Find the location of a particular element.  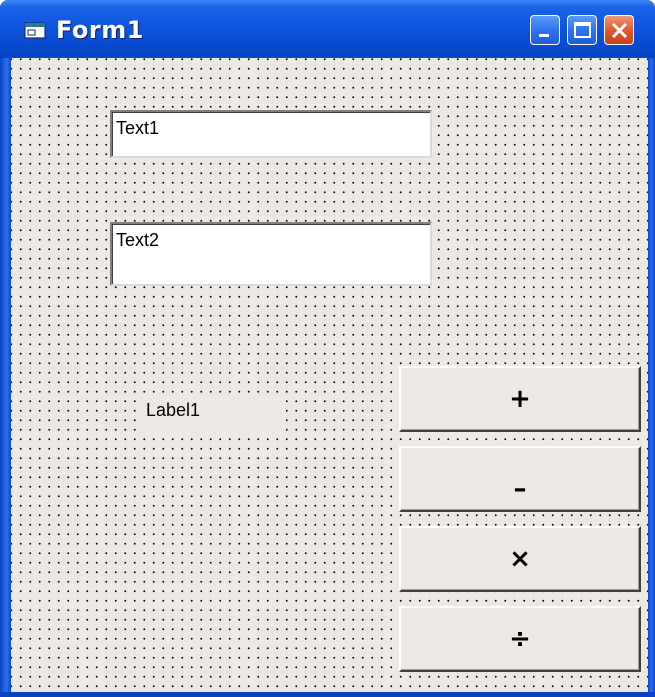

subtract-button: – is located at coordinates (520, 479).